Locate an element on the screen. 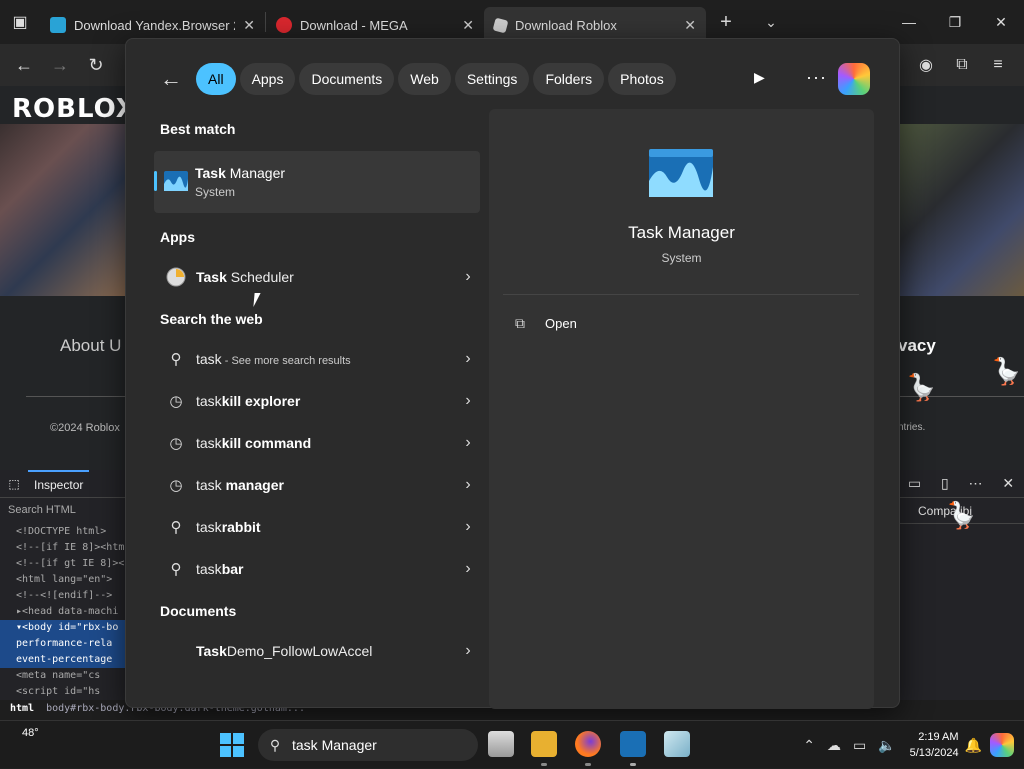 This screenshot has height=769, width=1024. best-match-title: Task Manager is located at coordinates (240, 173).